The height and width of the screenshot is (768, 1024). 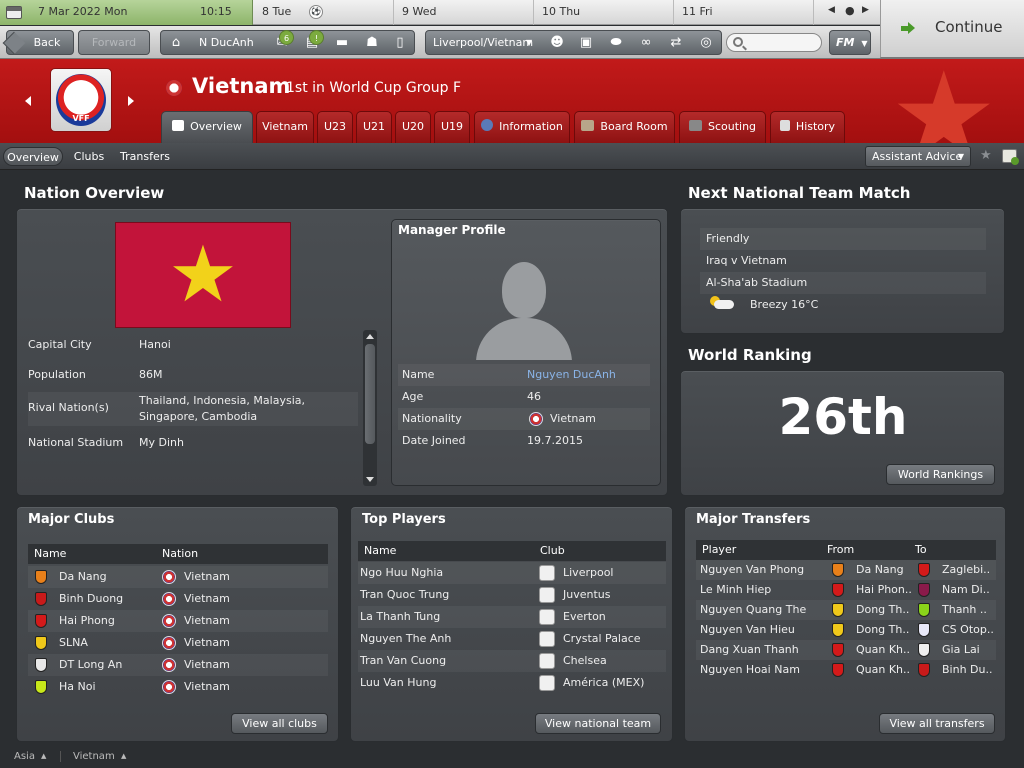 What do you see at coordinates (753, 610) in the screenshot?
I see `transfer-player: Nguyen Quang The` at bounding box center [753, 610].